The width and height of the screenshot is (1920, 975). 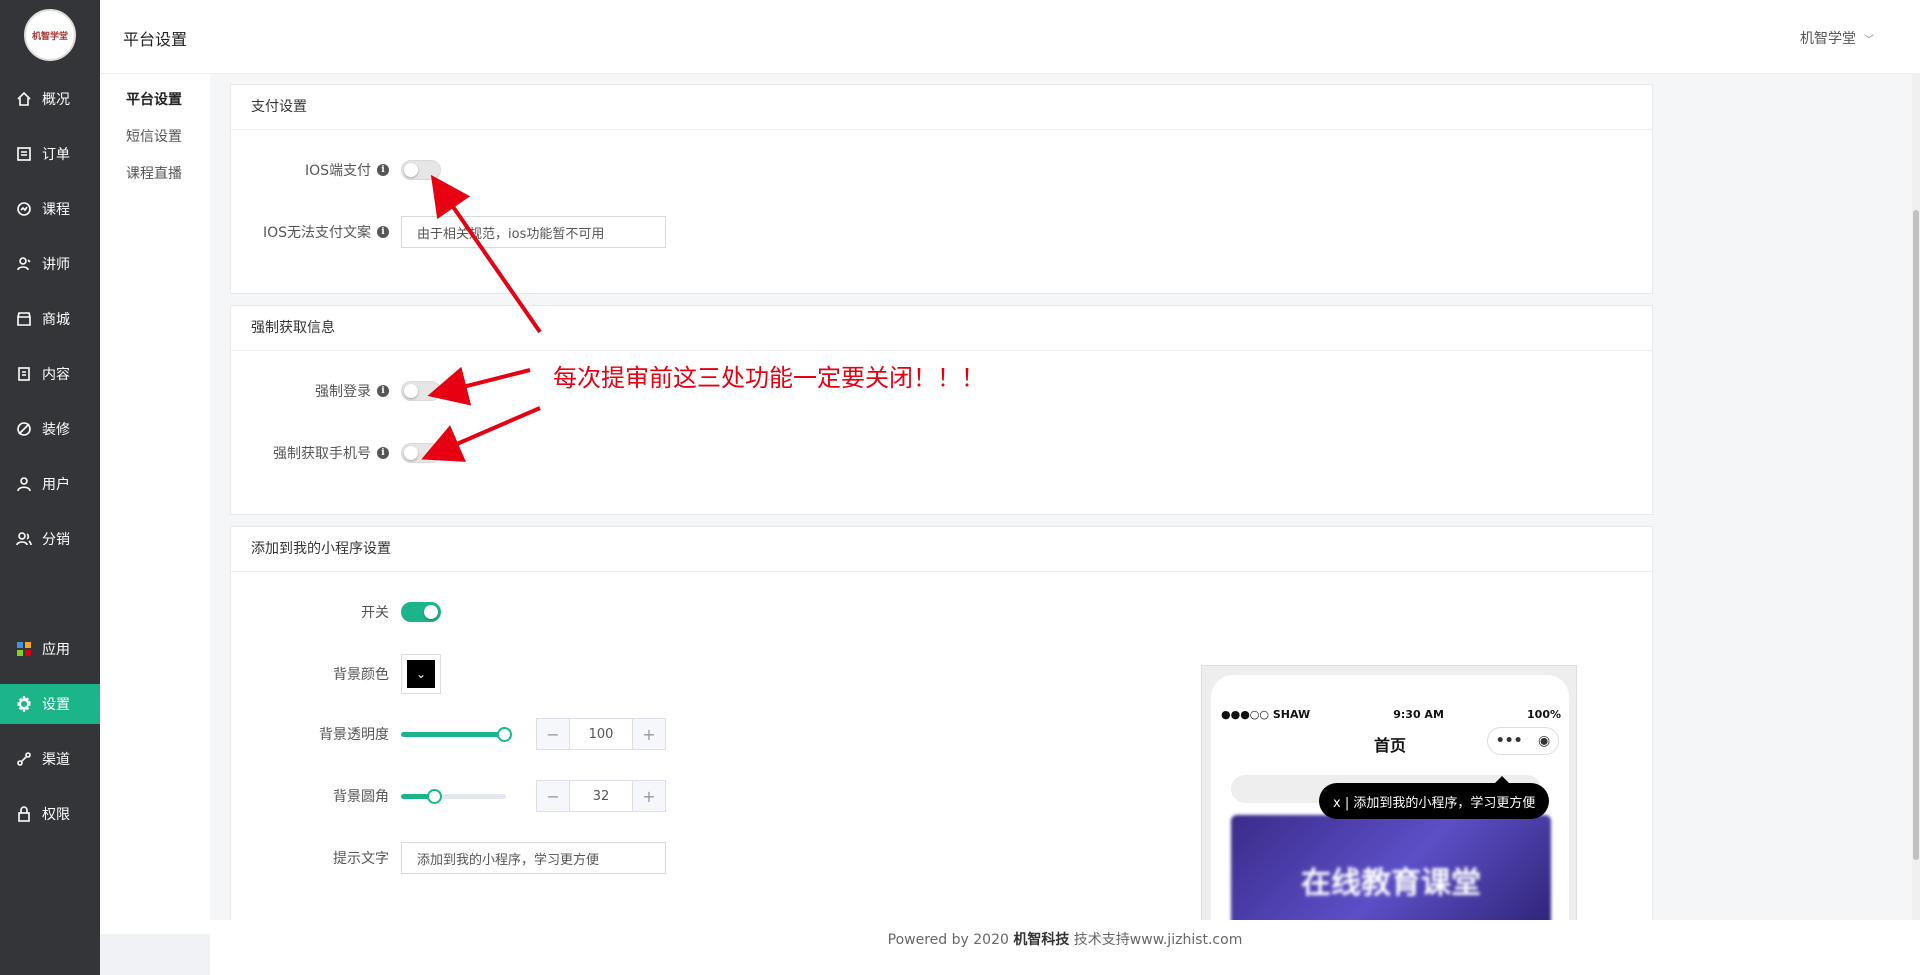 What do you see at coordinates (769, 378) in the screenshot?
I see `annotation-text: 每次提审前这三处功能一定要关闭！！！` at bounding box center [769, 378].